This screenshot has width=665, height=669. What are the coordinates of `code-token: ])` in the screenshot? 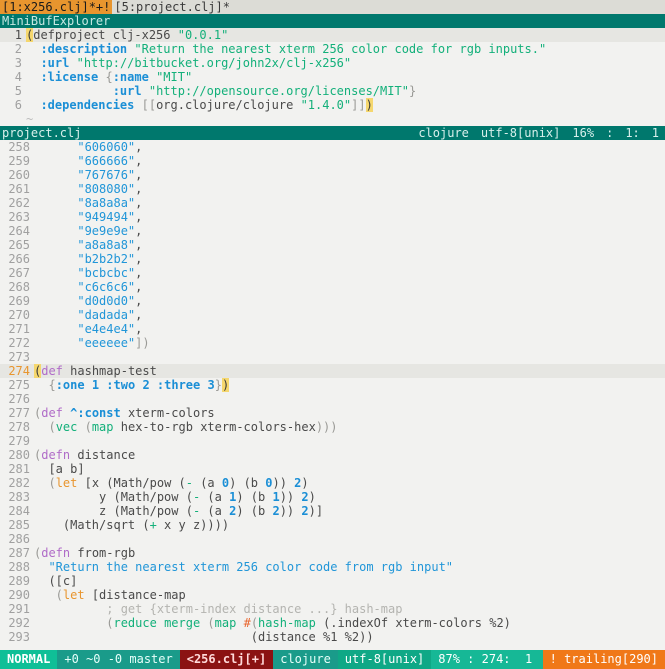 It's located at (142, 343).